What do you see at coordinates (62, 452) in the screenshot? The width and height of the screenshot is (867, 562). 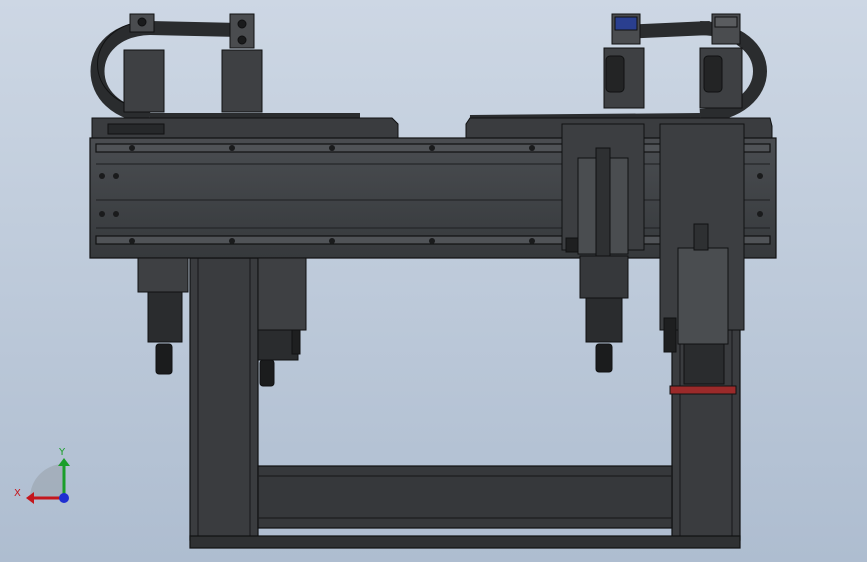 I see `triad-y-label: Y` at bounding box center [62, 452].